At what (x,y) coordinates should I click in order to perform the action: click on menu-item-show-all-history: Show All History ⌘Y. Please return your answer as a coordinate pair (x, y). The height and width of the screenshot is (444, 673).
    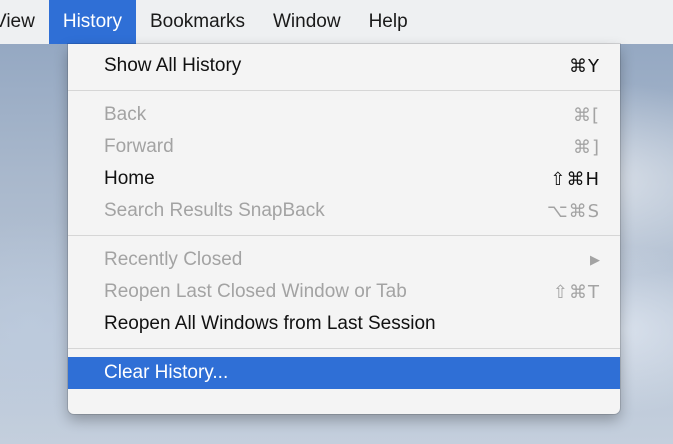
    Looking at the image, I should click on (344, 66).